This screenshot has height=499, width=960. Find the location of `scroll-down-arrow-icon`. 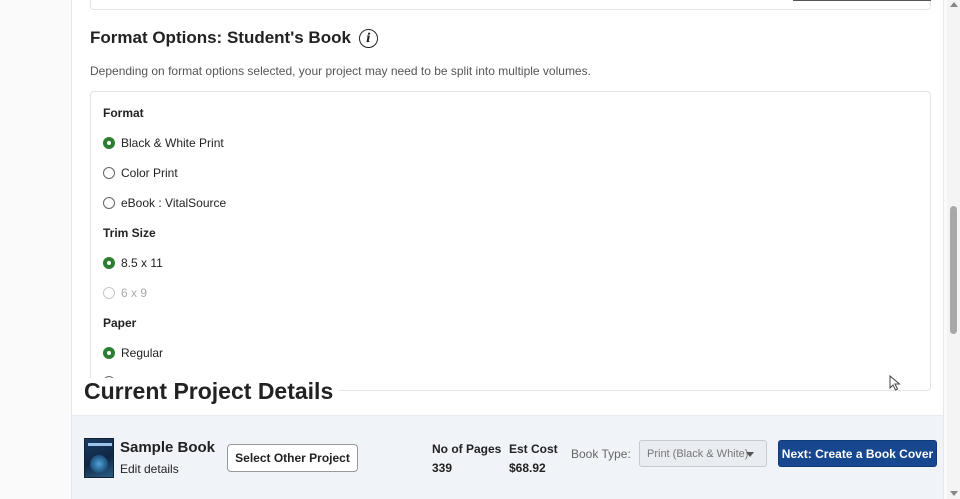

scroll-down-arrow-icon is located at coordinates (954, 493).